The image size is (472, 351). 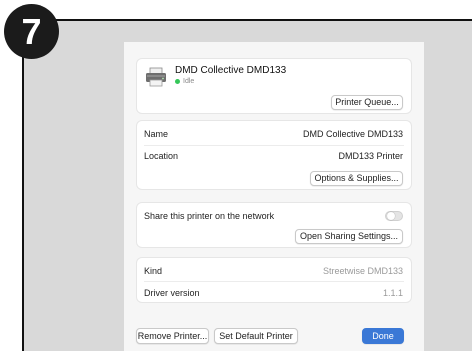 I want to click on printer-name: DMD Collective DMD133, so click(x=231, y=70).